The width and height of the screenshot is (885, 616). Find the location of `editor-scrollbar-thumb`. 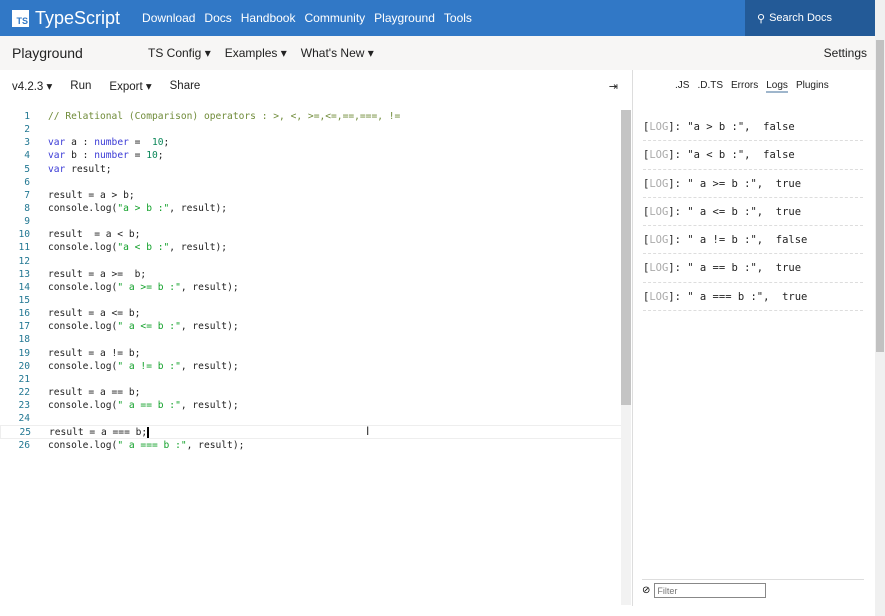

editor-scrollbar-thumb is located at coordinates (626, 257).